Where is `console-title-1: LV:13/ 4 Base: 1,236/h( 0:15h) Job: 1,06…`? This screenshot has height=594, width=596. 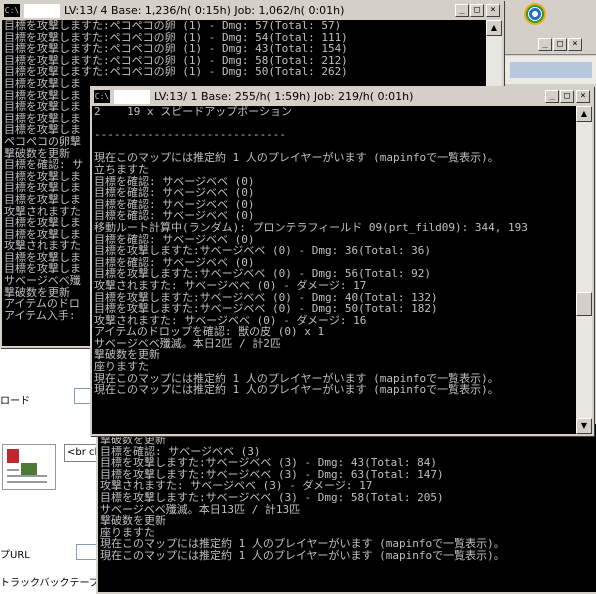
console-title-1: LV:13/ 4 Base: 1,236/h( 0:15h) Job: 1,06… is located at coordinates (204, 10).